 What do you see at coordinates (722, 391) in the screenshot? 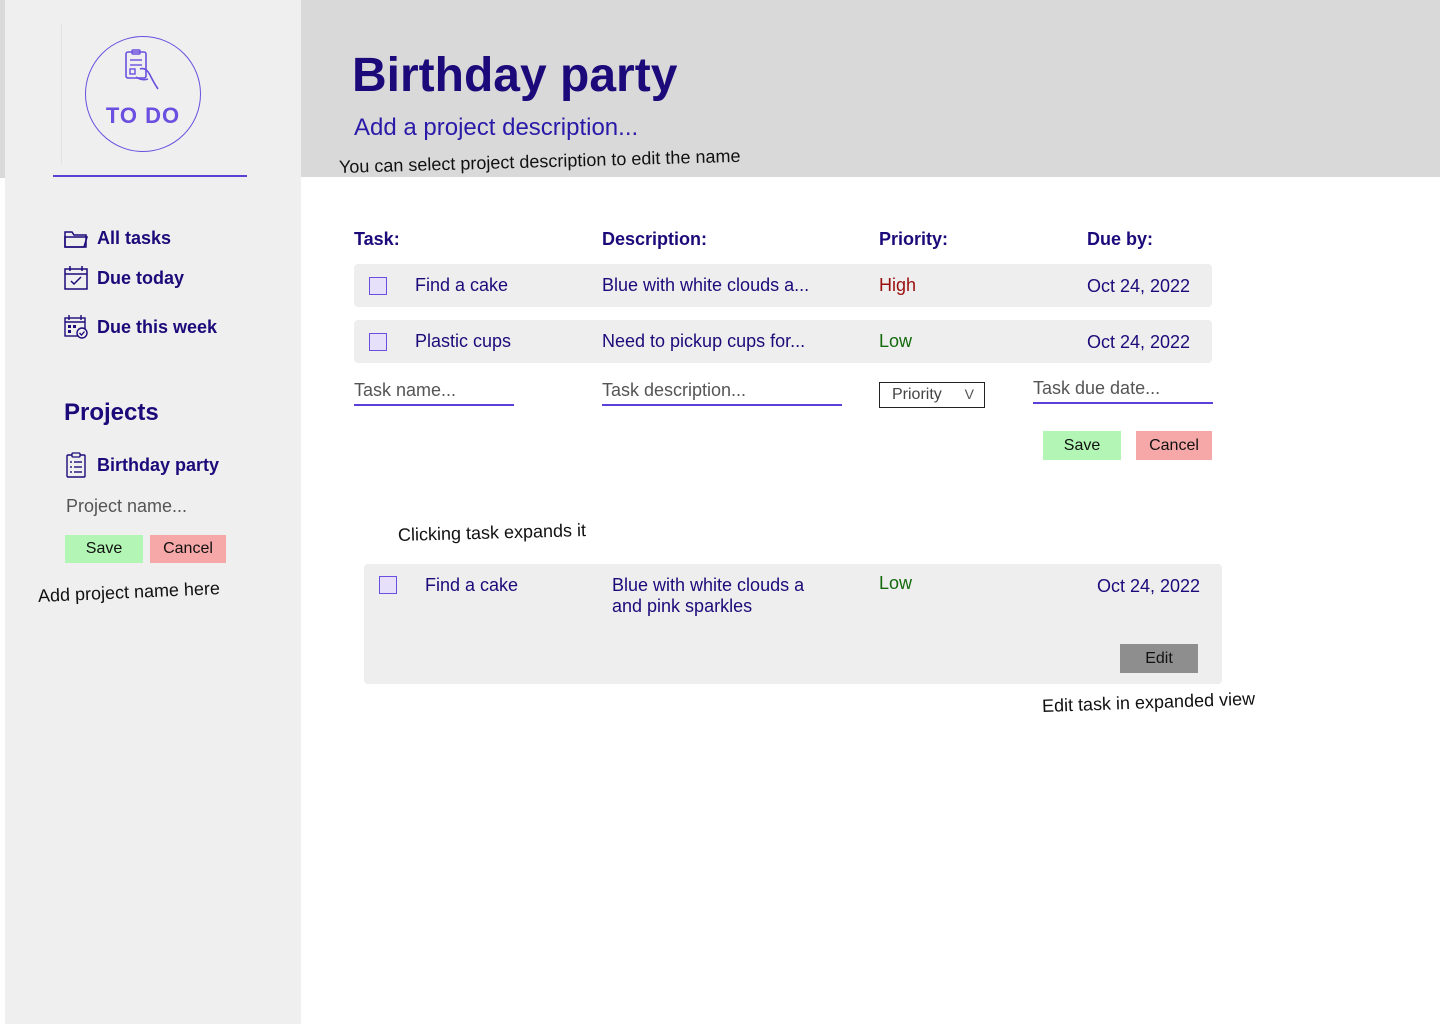
I see `task-description-input` at bounding box center [722, 391].